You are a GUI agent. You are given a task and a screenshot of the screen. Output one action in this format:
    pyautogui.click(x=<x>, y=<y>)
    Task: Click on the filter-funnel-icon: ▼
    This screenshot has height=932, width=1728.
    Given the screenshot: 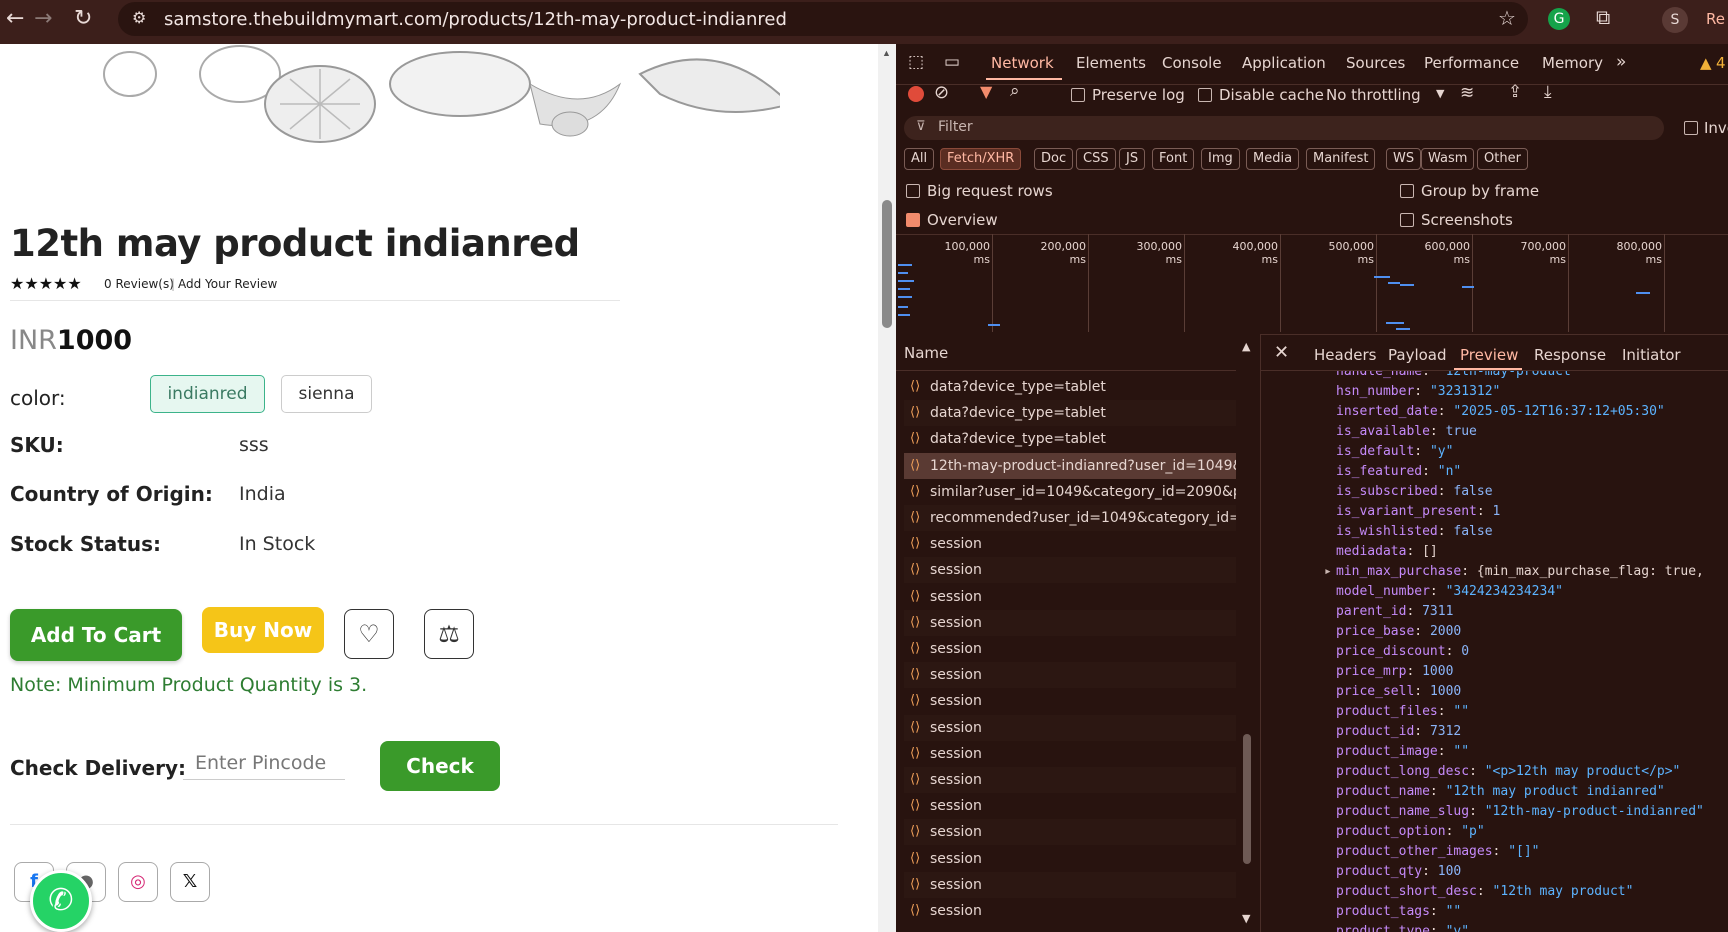 What is the action you would take?
    pyautogui.click(x=986, y=91)
    